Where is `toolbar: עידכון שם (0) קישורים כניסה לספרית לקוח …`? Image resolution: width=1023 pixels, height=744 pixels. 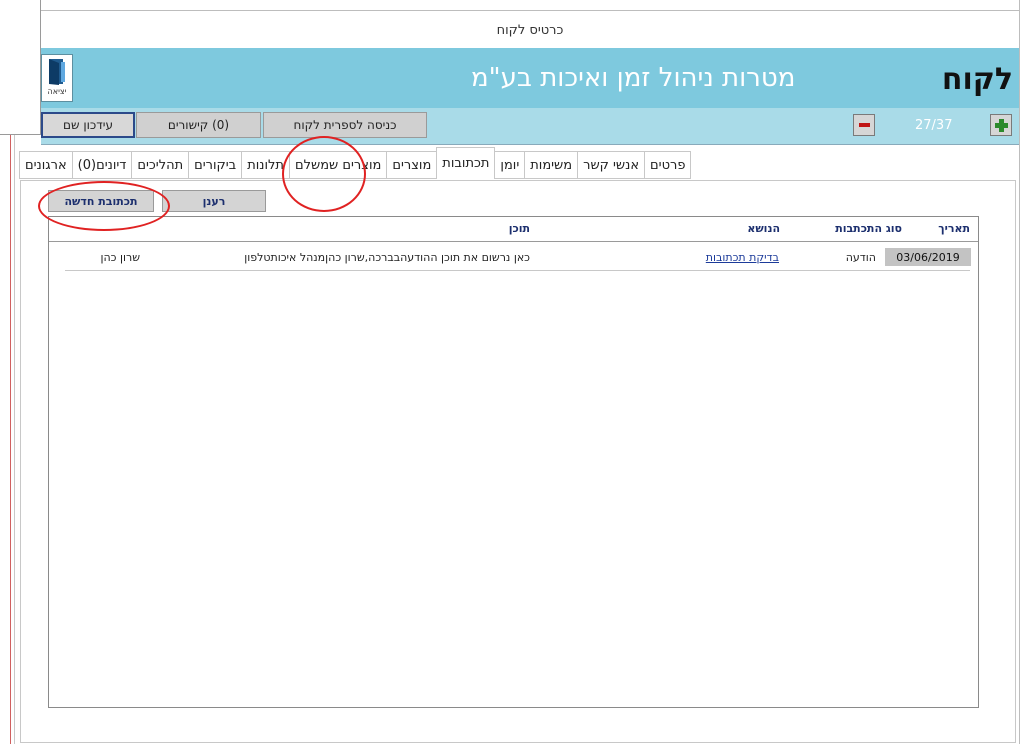 toolbar: עידכון שם (0) קישורים כניסה לספרית לקוח … is located at coordinates (530, 126).